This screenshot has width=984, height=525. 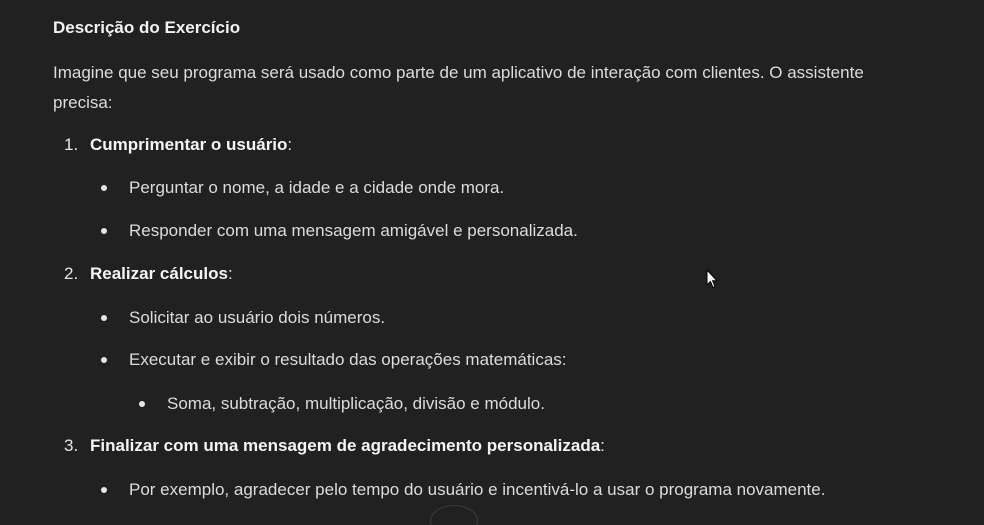 What do you see at coordinates (712, 279) in the screenshot?
I see `mouse-pointer-icon` at bounding box center [712, 279].